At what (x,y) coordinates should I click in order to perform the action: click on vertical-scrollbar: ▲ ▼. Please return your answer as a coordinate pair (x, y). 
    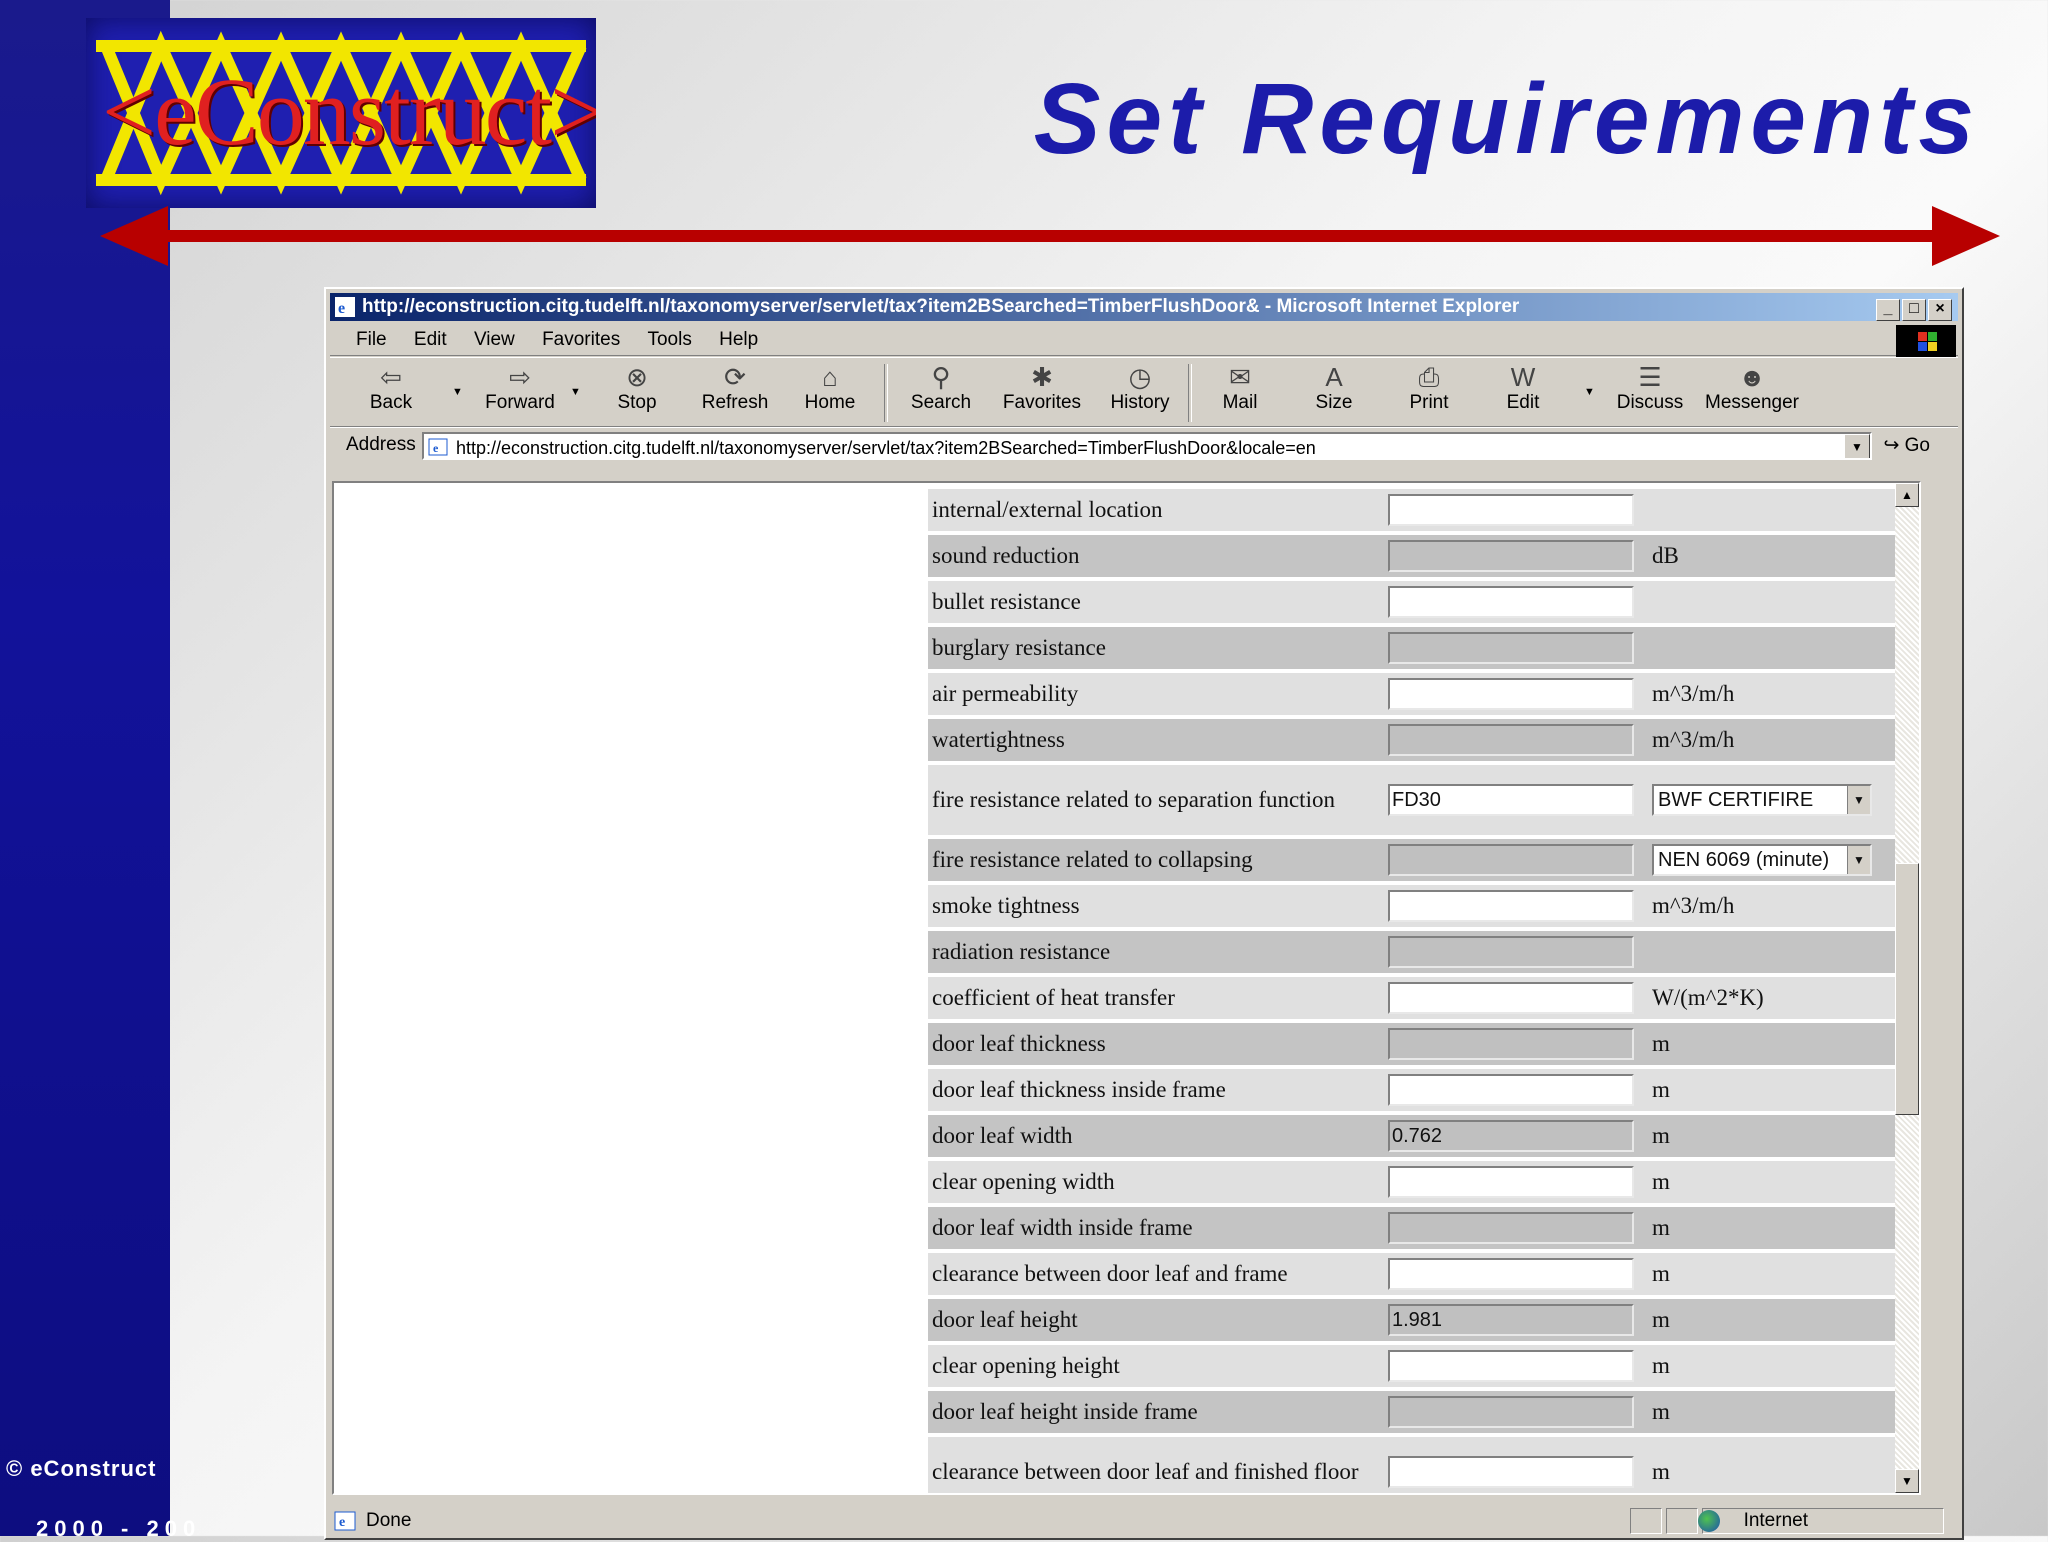
    Looking at the image, I should click on (1907, 988).